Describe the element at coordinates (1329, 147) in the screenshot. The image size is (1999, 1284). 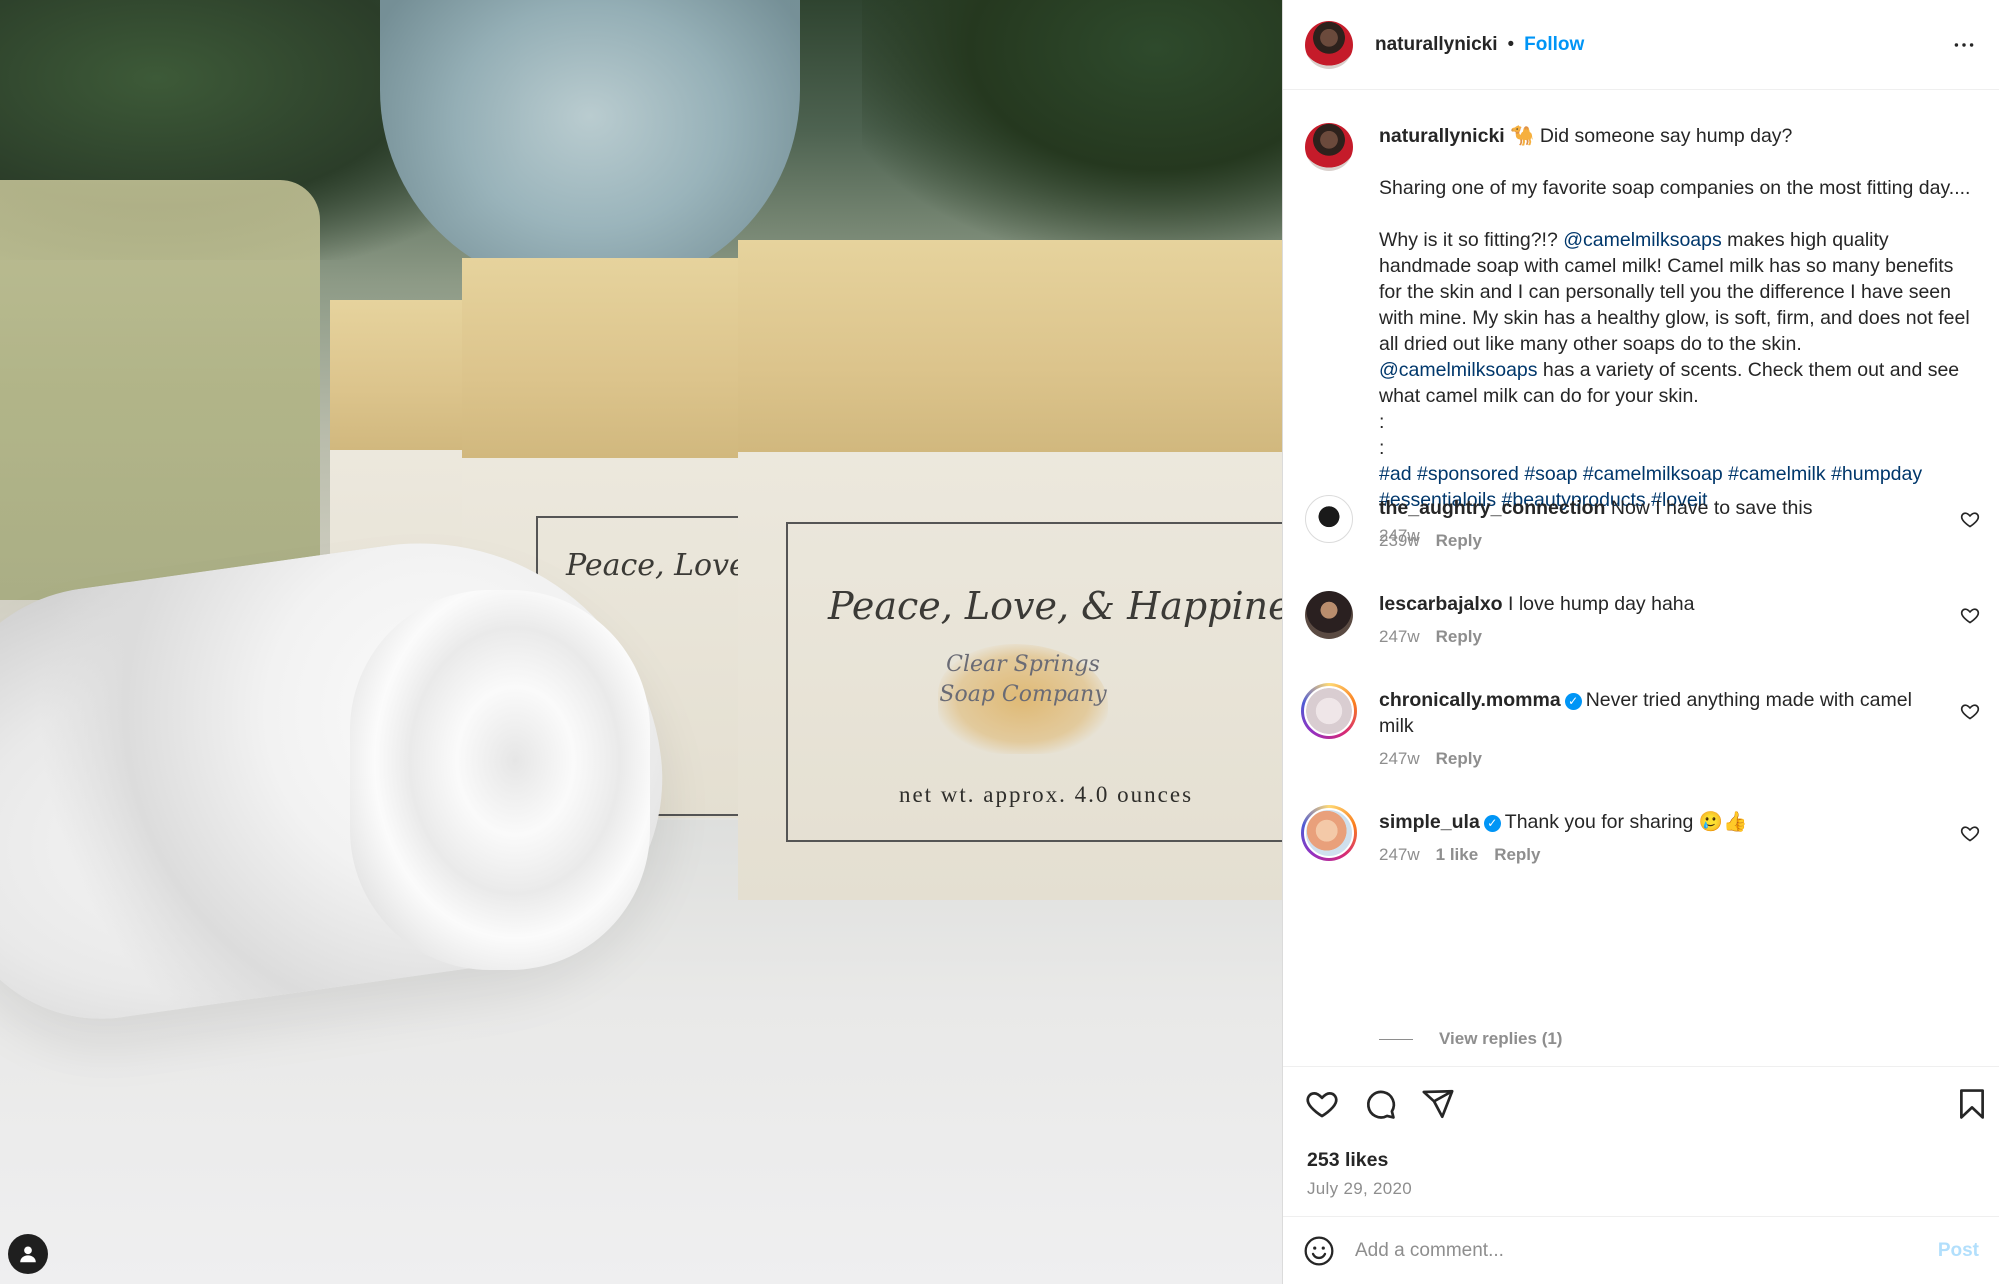
I see `caption-avatar` at that location.